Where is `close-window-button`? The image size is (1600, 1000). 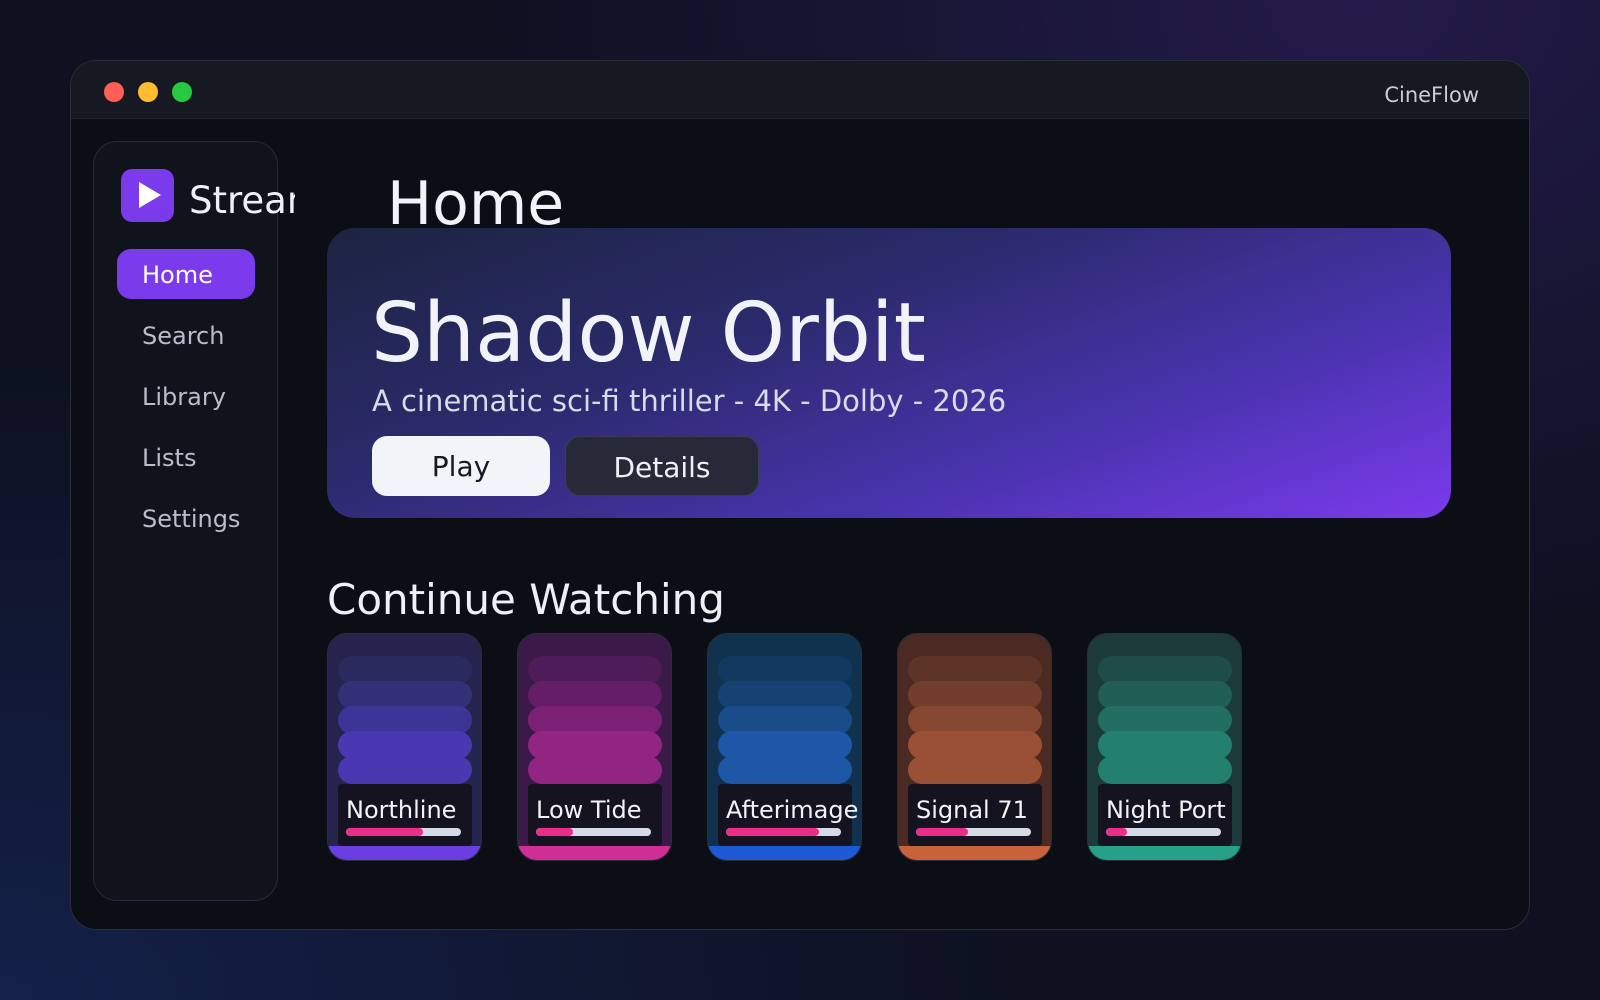
close-window-button is located at coordinates (114, 92).